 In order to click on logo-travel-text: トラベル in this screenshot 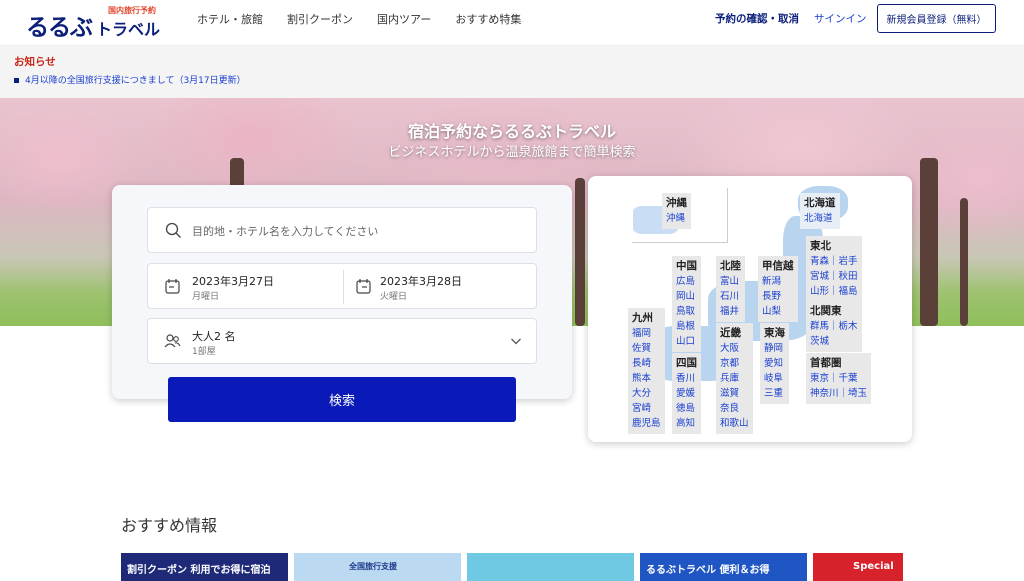, I will do `click(128, 29)`.